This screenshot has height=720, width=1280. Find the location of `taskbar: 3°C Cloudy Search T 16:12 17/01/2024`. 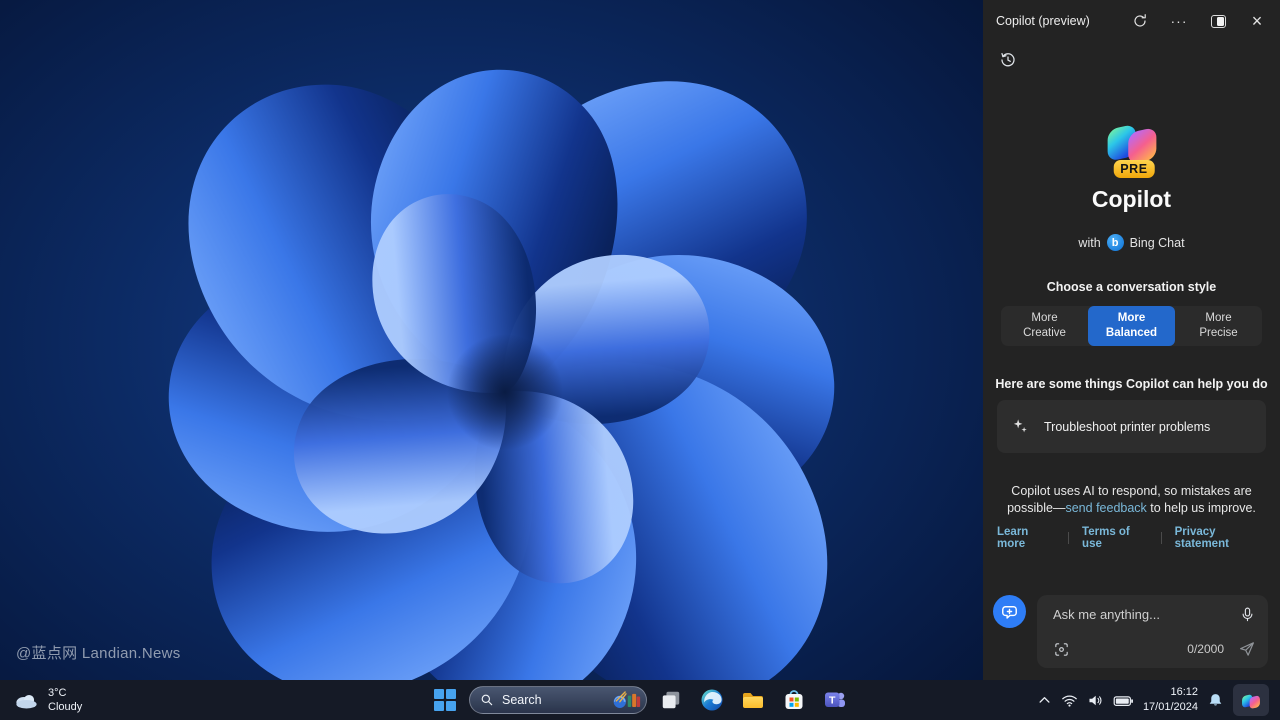

taskbar: 3°C Cloudy Search T 16:12 17/01/2024 is located at coordinates (640, 700).